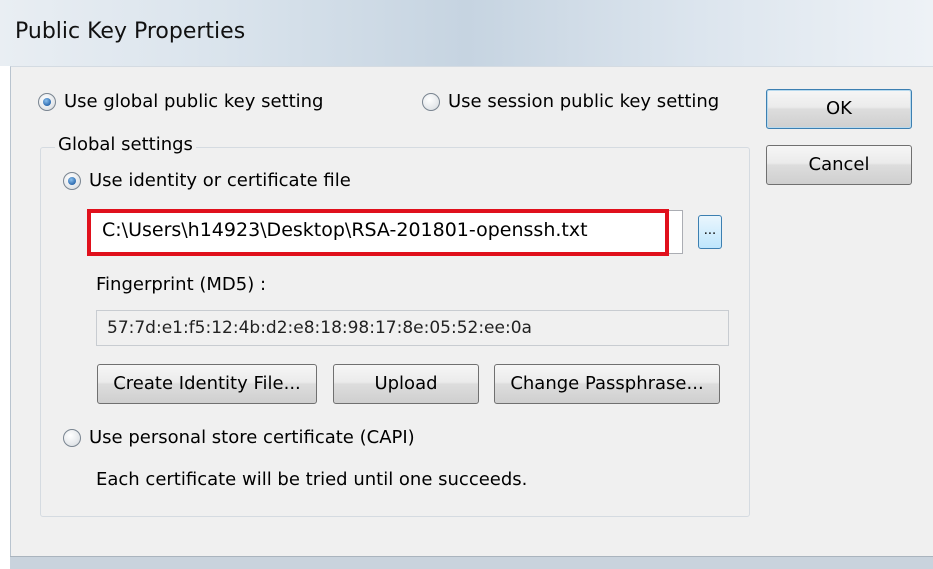 Image resolution: width=933 pixels, height=569 pixels. Describe the element at coordinates (130, 31) in the screenshot. I see `window-title: Public Key Properties` at that location.